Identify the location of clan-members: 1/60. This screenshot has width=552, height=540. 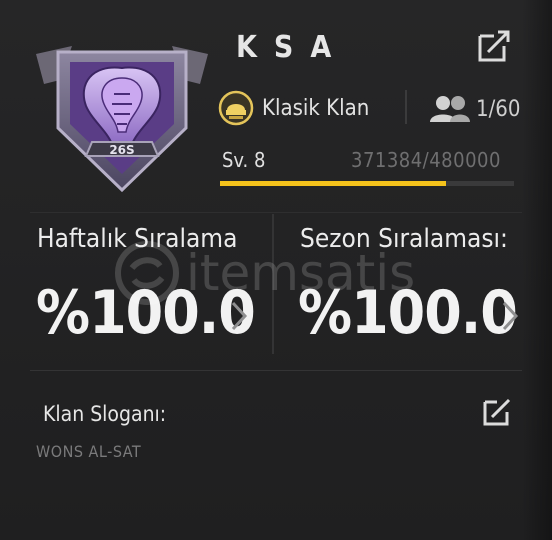
(474, 109).